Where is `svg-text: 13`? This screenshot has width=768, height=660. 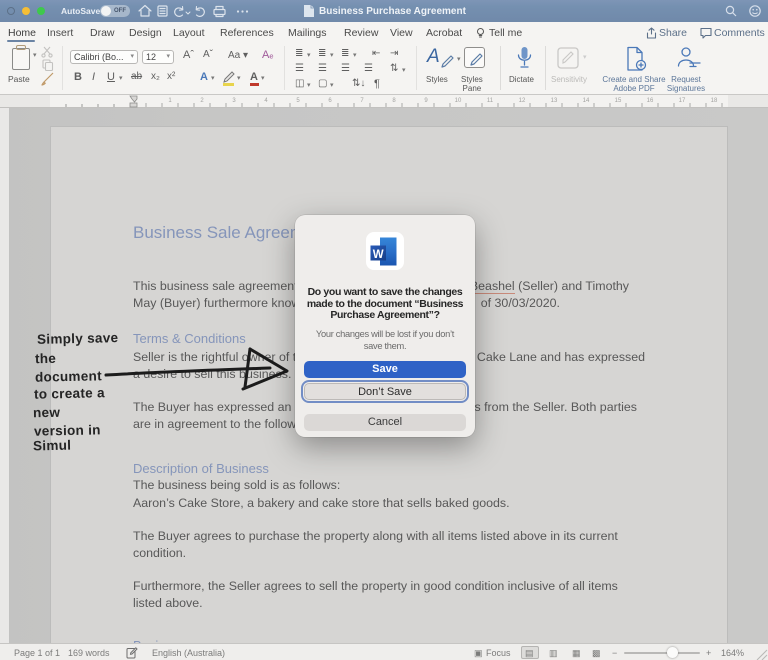
svg-text: 13 is located at coordinates (554, 101).